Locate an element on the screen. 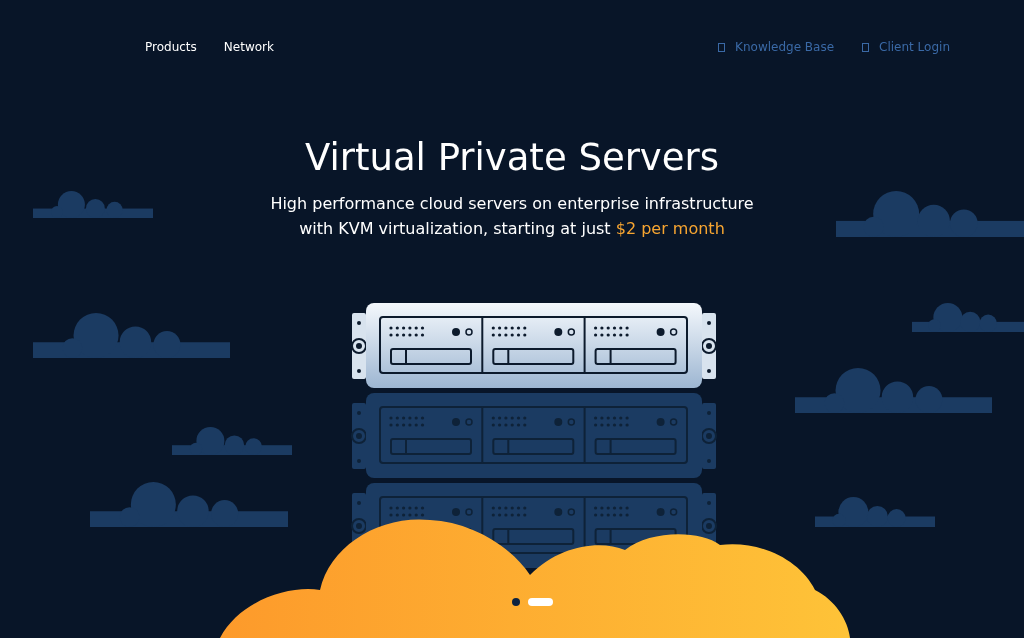 Image resolution: width=1024 pixels, height=638 pixels. nav-link: Network is located at coordinates (248, 47).